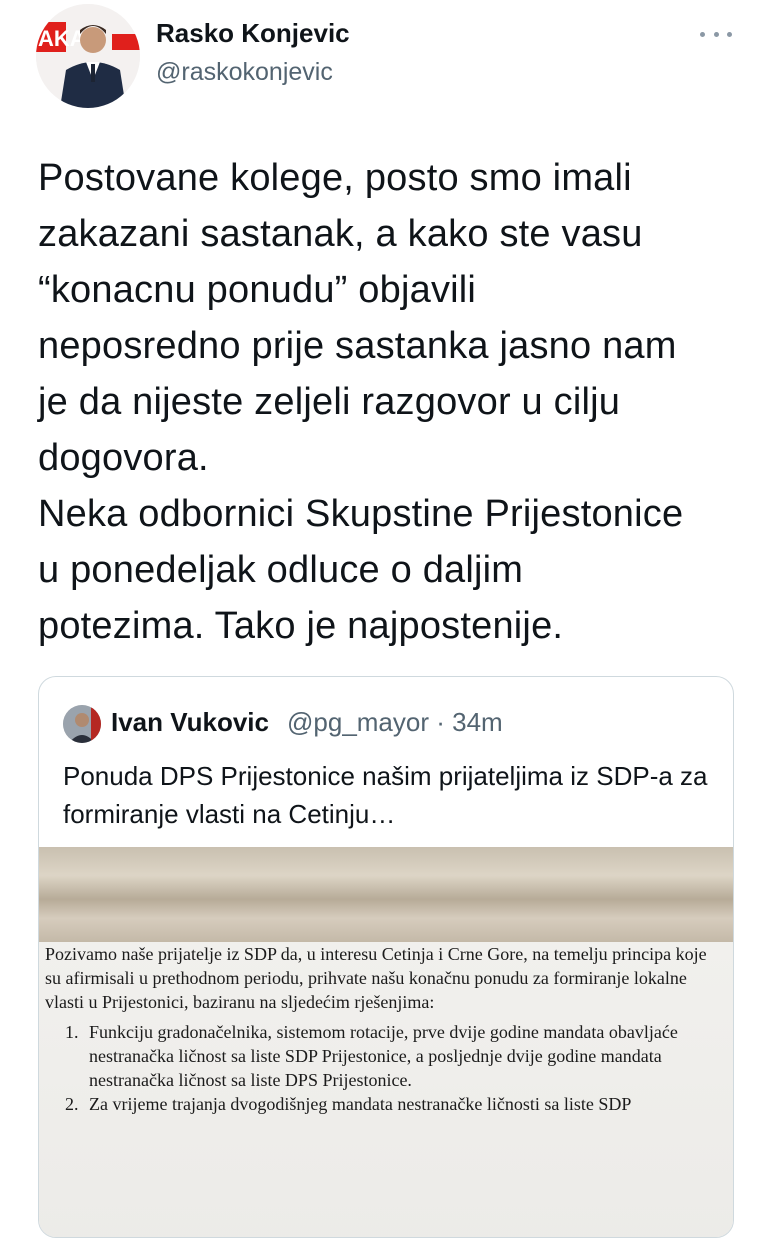  Describe the element at coordinates (385, 60) in the screenshot. I see `tweet-header: AKA Rasko Konjevic @raskokonjevic` at that location.